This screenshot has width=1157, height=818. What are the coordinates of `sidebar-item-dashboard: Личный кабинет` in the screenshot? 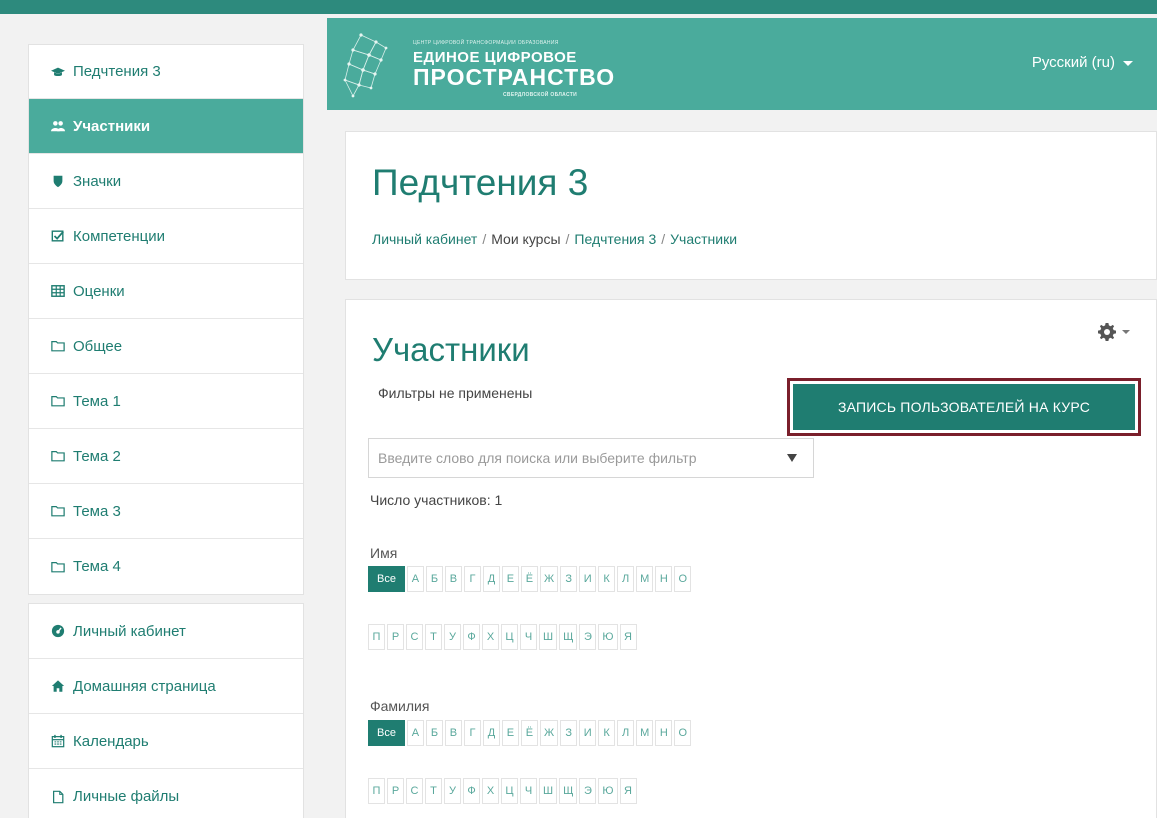 It's located at (166, 631).